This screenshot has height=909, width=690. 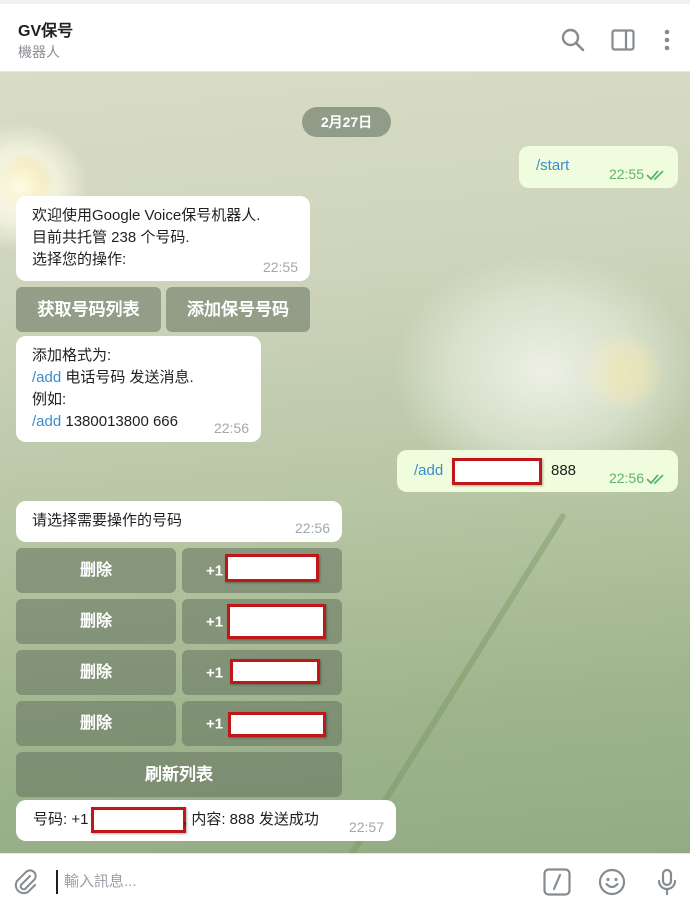 What do you see at coordinates (346, 122) in the screenshot?
I see `date-separator: 2月27日` at bounding box center [346, 122].